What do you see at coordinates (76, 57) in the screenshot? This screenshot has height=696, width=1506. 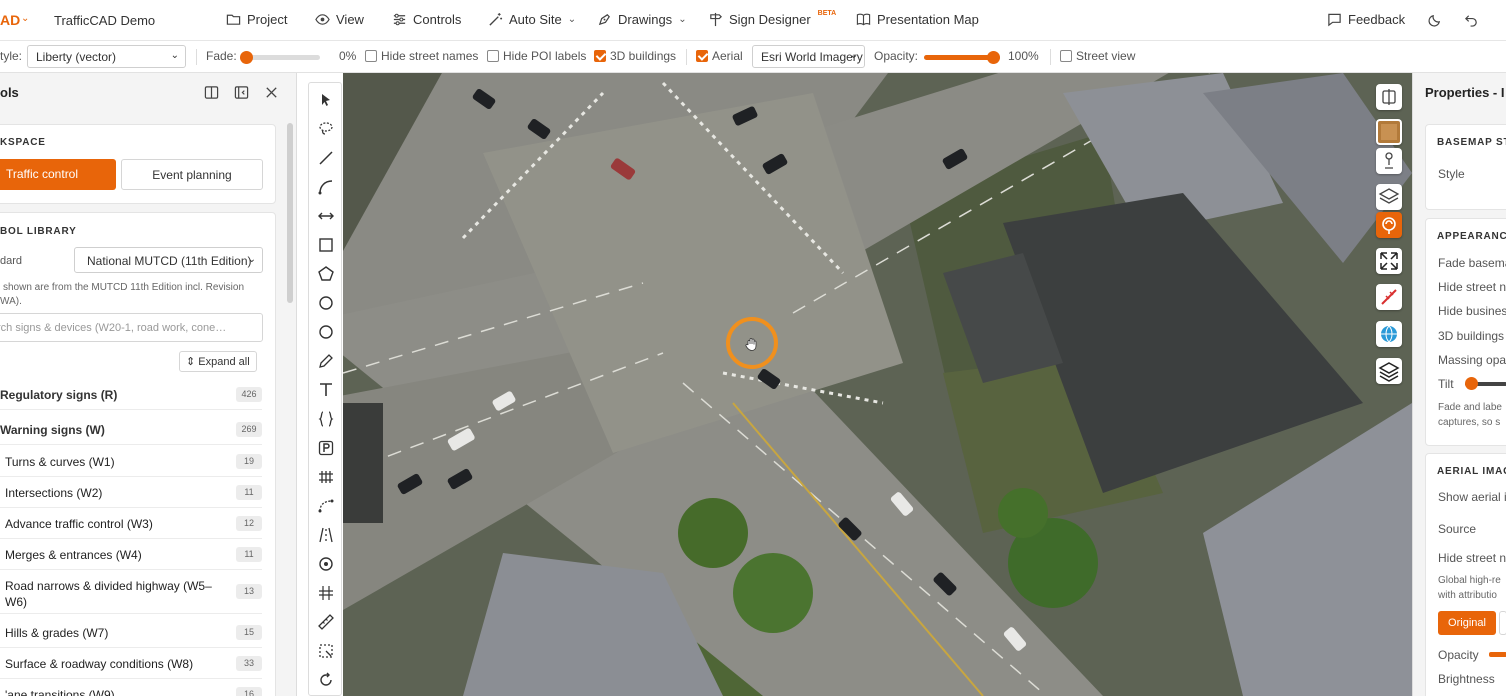 I see `basemap-style-value: Liberty (vector)` at bounding box center [76, 57].